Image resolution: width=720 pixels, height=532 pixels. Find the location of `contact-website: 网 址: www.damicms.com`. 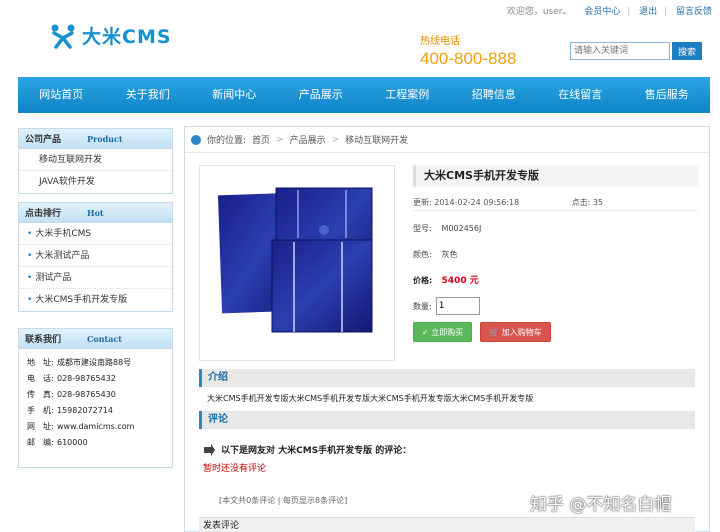

contact-website: 网 址: www.damicms.com is located at coordinates (95, 427).